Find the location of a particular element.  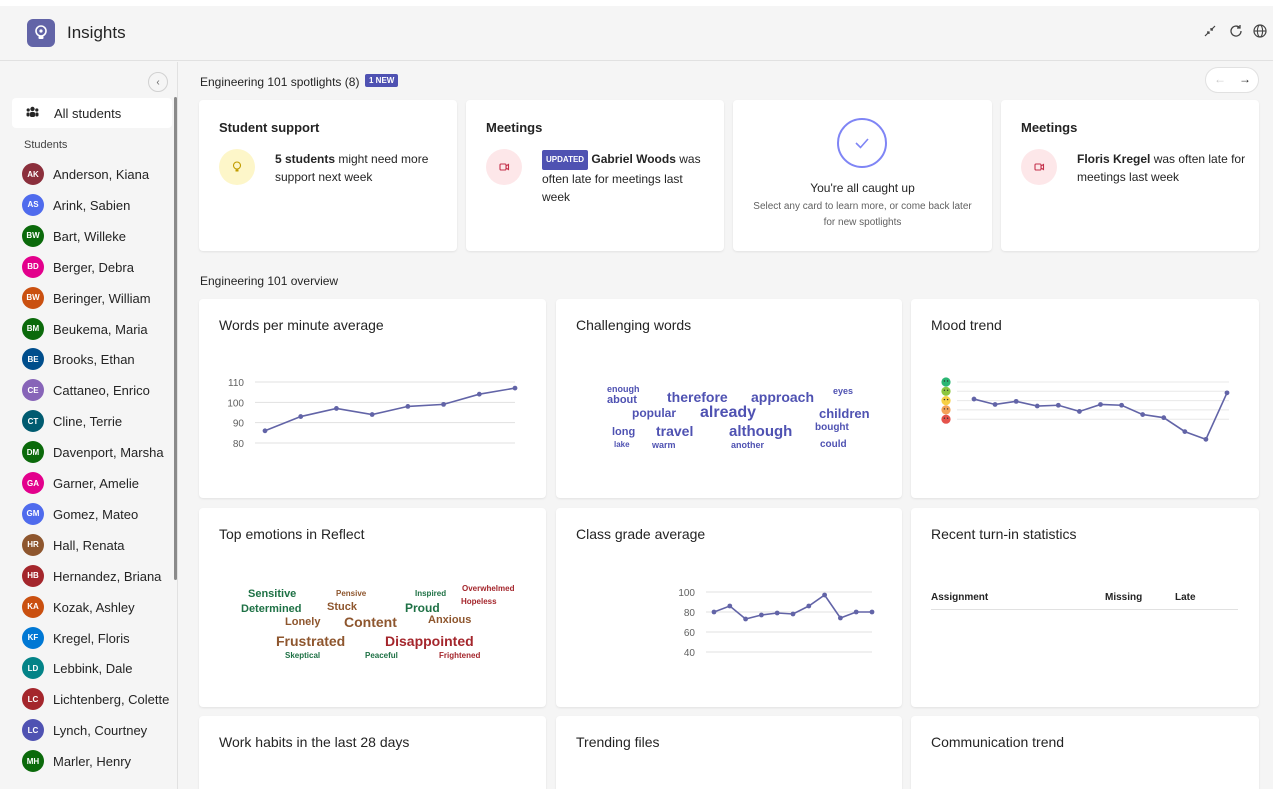

card-title: Top emotions in Reflect is located at coordinates (292, 534).